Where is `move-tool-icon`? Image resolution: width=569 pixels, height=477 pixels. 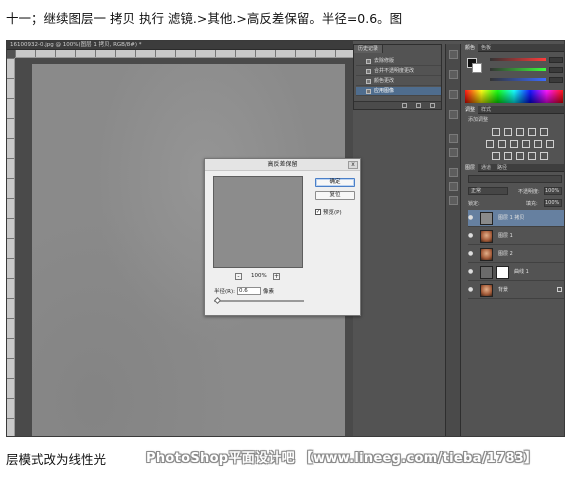 move-tool-icon is located at coordinates (453, 54).